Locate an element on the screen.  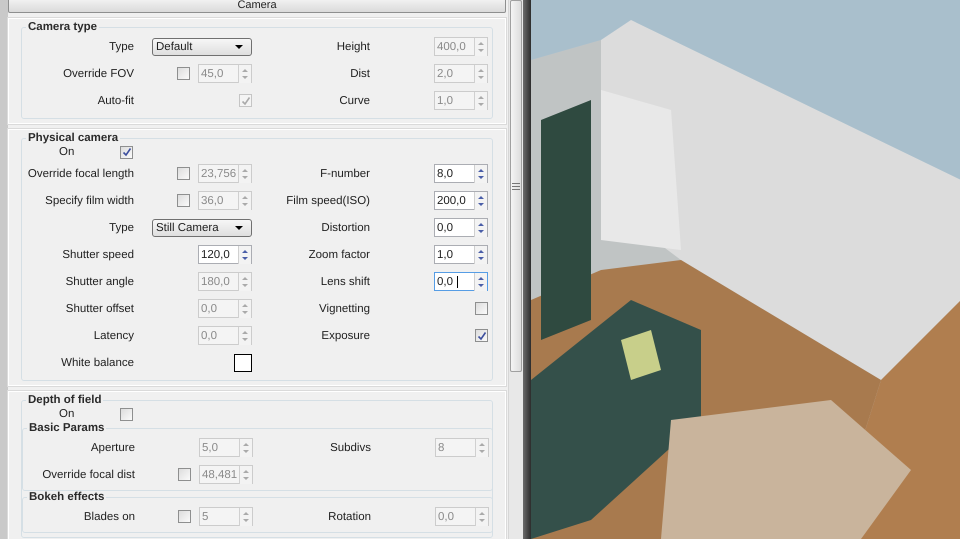
field-label: Height is located at coordinates (353, 46).